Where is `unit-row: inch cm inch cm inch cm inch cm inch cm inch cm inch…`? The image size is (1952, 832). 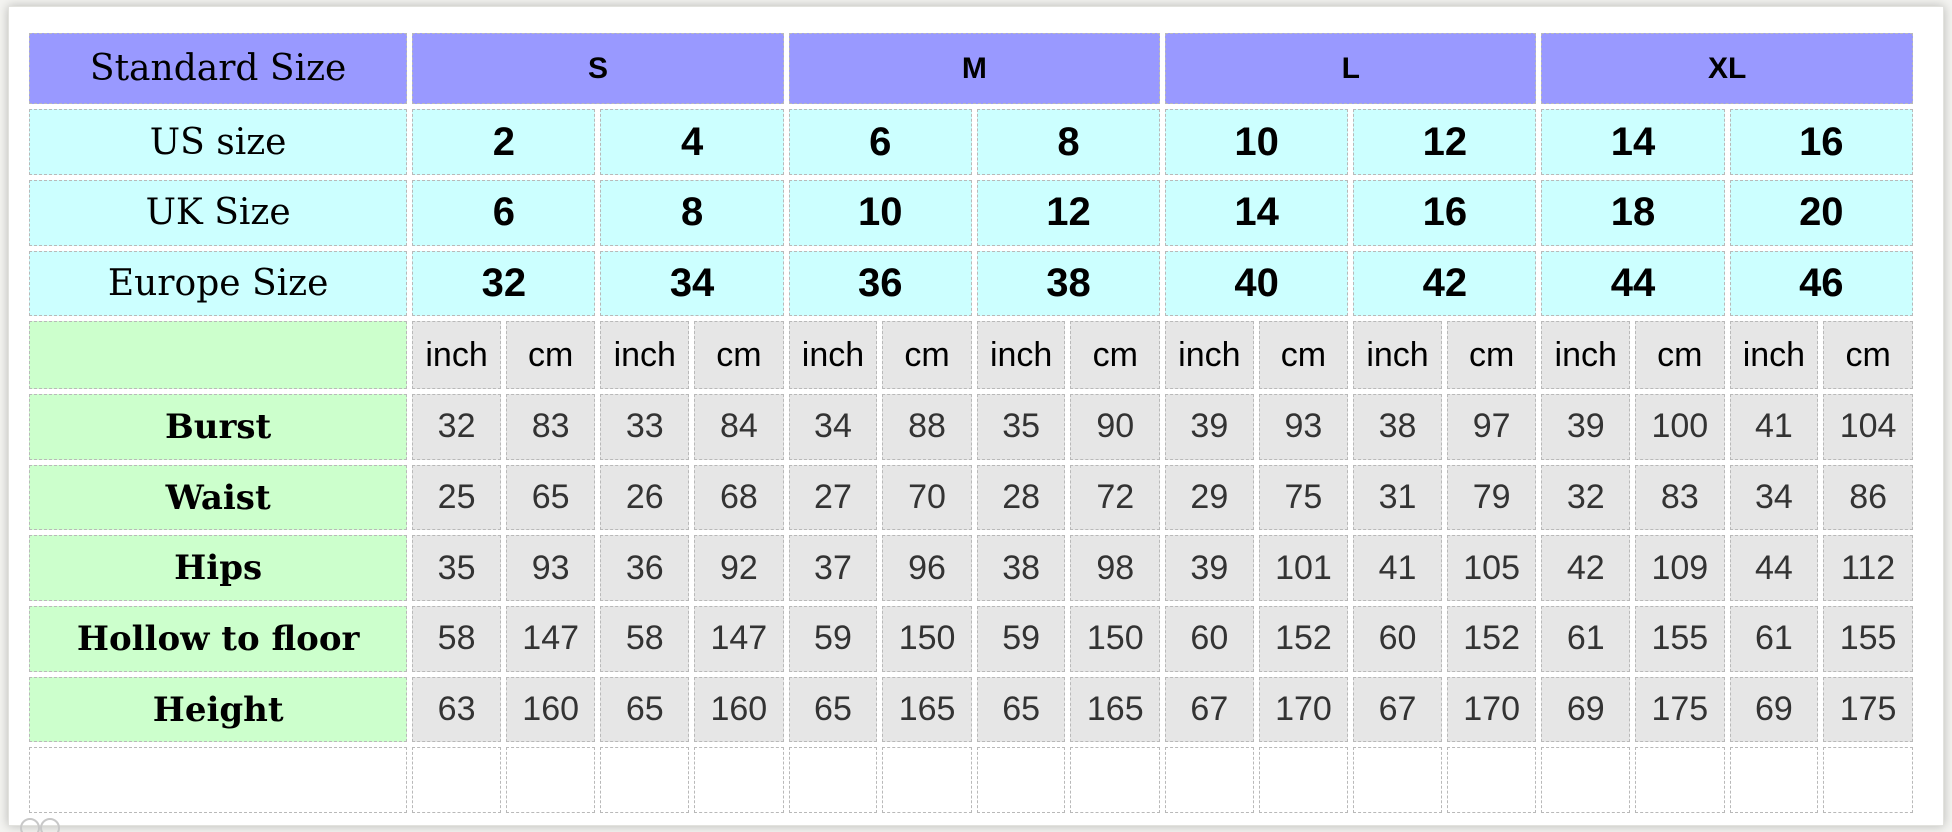 unit-row: inch cm inch cm inch cm inch cm inch cm inch cm inch… is located at coordinates (971, 355).